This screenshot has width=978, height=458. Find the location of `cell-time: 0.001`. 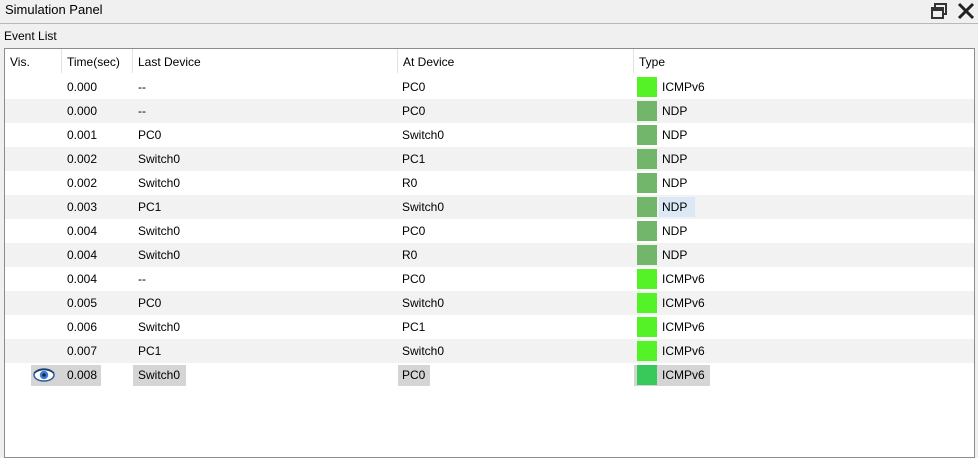

cell-time: 0.001 is located at coordinates (82, 135).